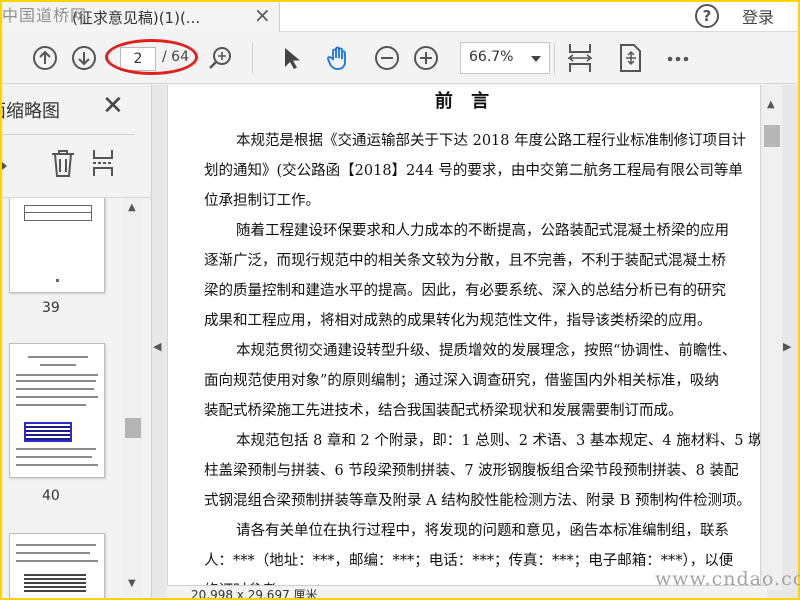 The height and width of the screenshot is (600, 800). Describe the element at coordinates (707, 16) in the screenshot. I see `help-icon: ?` at that location.